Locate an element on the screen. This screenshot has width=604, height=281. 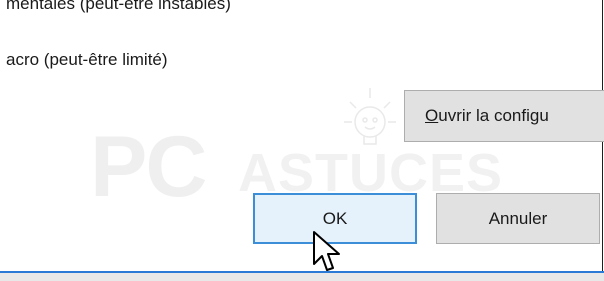
config-mnemonic-letter: O is located at coordinates (432, 115).